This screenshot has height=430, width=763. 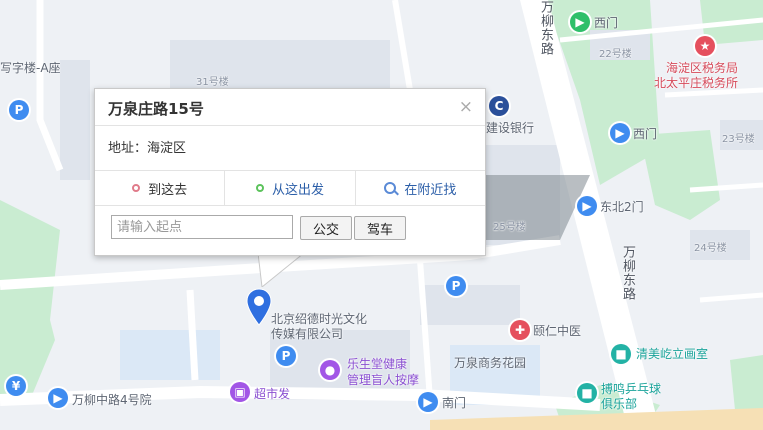 What do you see at coordinates (297, 190) in the screenshot?
I see `tab-start-here-label: 从这出发` at bounding box center [297, 190].